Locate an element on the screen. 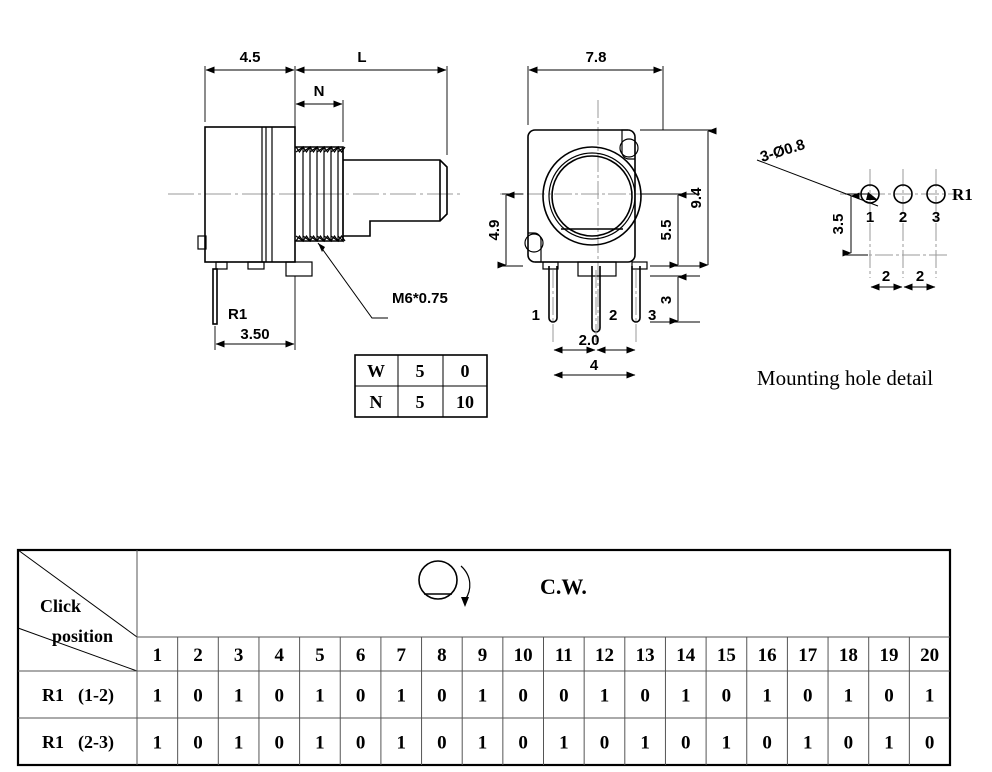 This screenshot has height=772, width=992. curved-arrow-icon is located at coordinates (465, 583).